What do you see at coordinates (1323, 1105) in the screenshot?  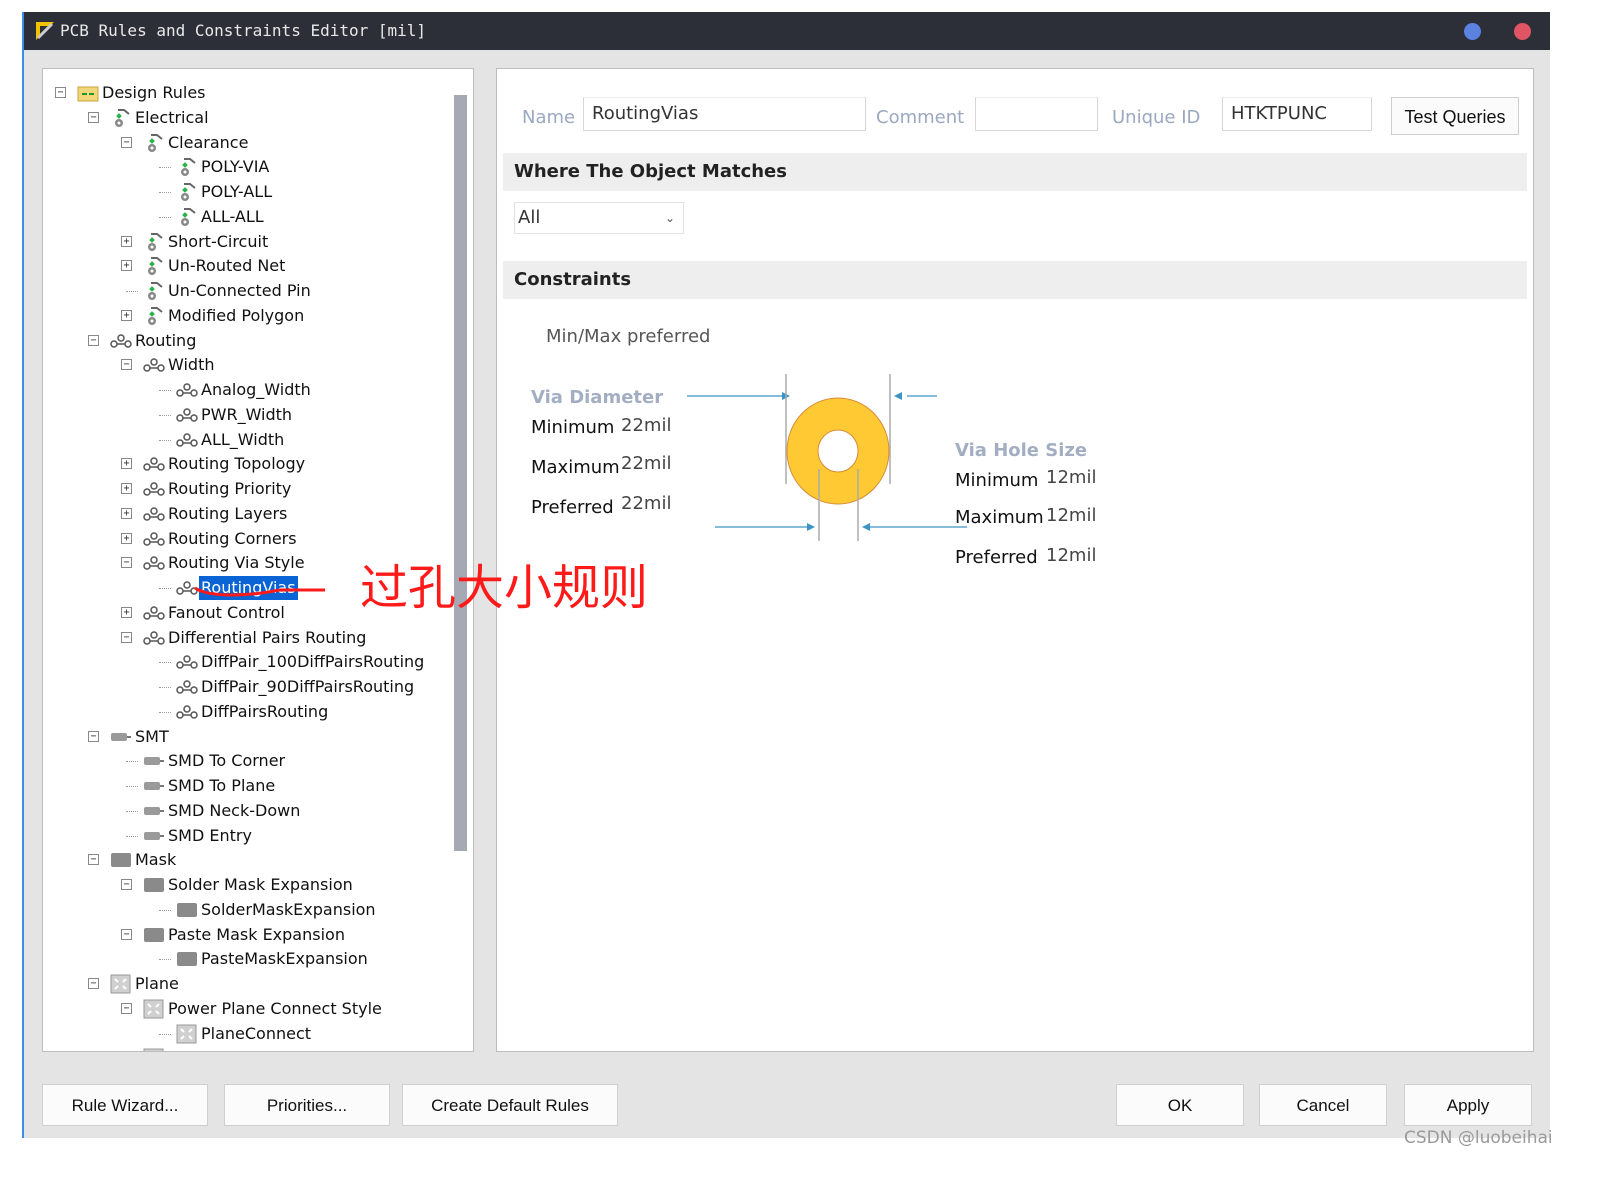 I see `cancel-button: Cancel` at bounding box center [1323, 1105].